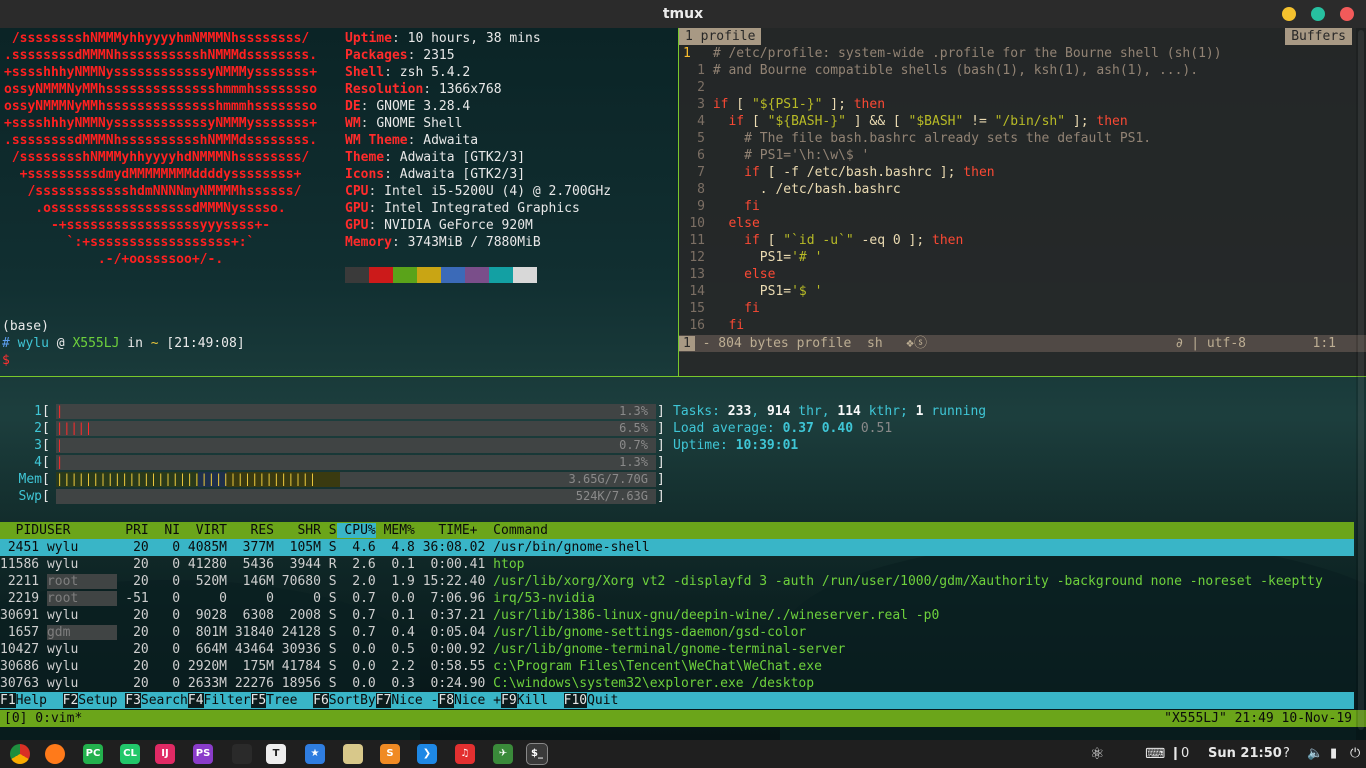 The height and width of the screenshot is (768, 1366). Describe the element at coordinates (203, 754) in the screenshot. I see `phpstorm-icon: PS` at that location.